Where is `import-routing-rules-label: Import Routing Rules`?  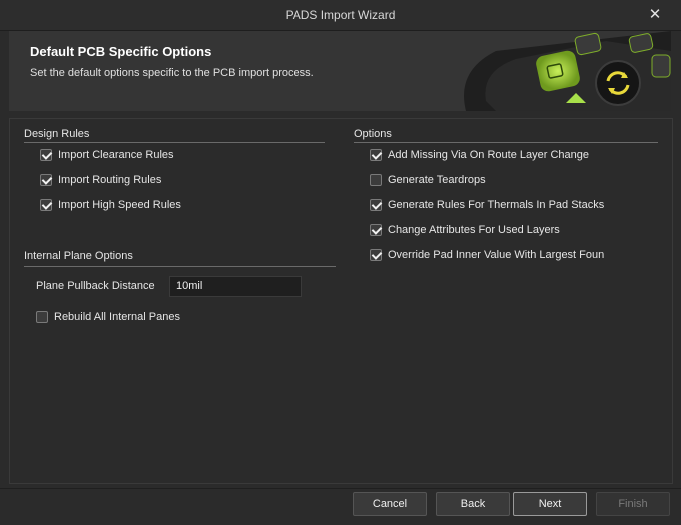 import-routing-rules-label: Import Routing Rules is located at coordinates (110, 180).